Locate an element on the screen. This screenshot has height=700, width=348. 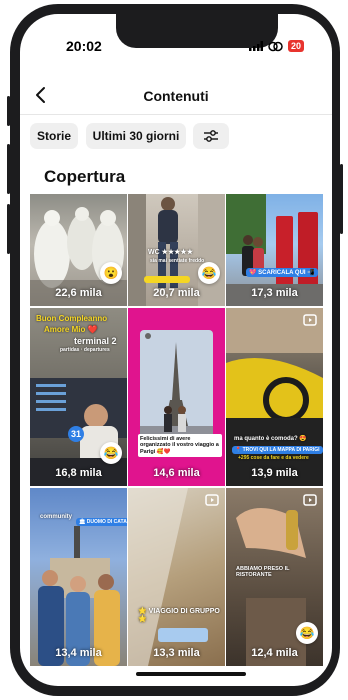
content-type-filter: Storie is located at coordinates (54, 136).